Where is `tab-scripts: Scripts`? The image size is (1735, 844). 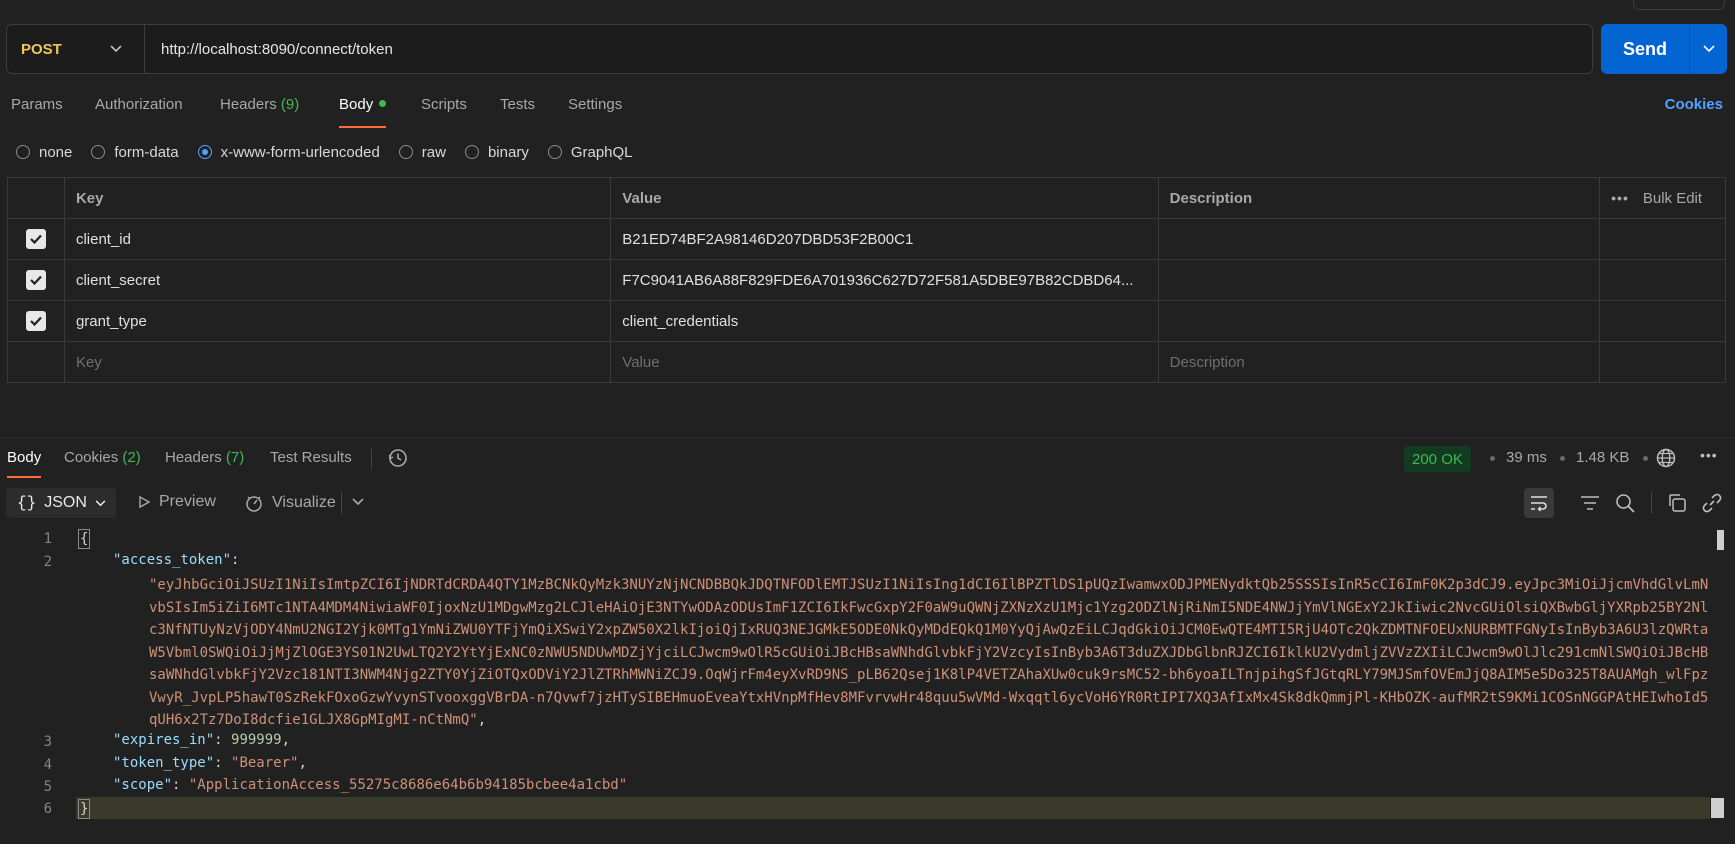 tab-scripts: Scripts is located at coordinates (444, 104).